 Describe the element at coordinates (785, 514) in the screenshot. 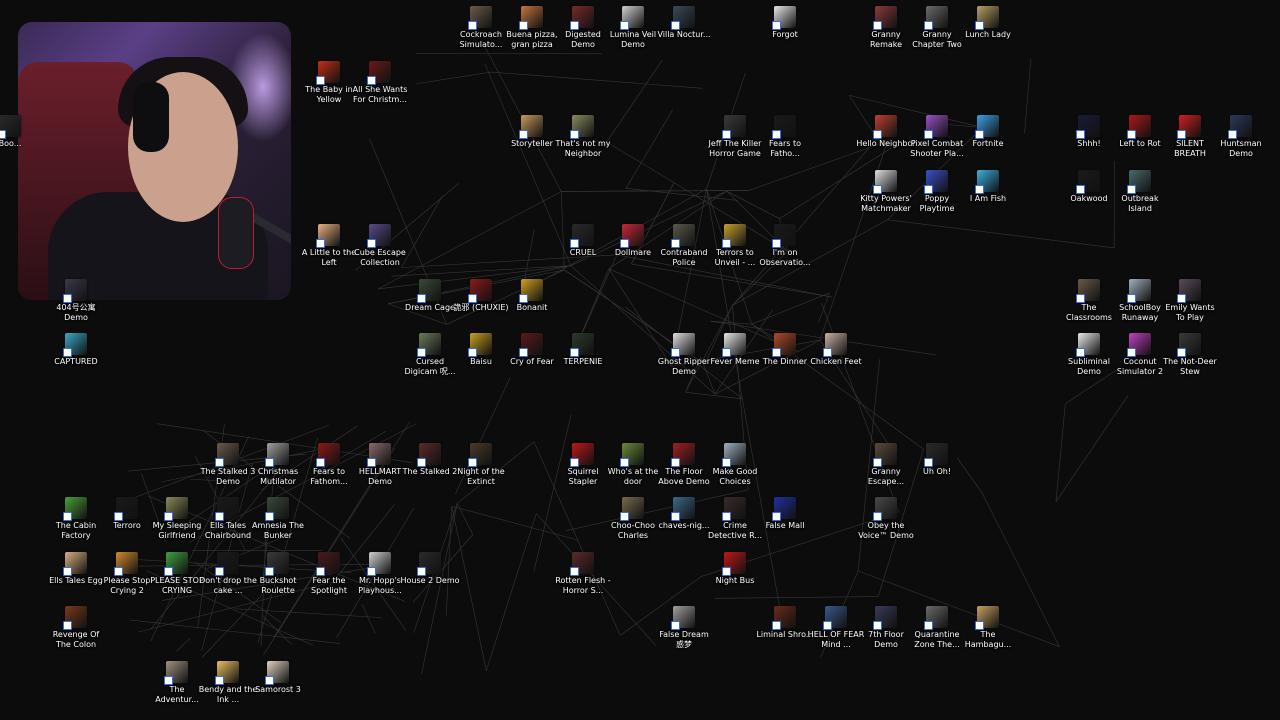

I see `desktop-shortcut: False Mall` at that location.